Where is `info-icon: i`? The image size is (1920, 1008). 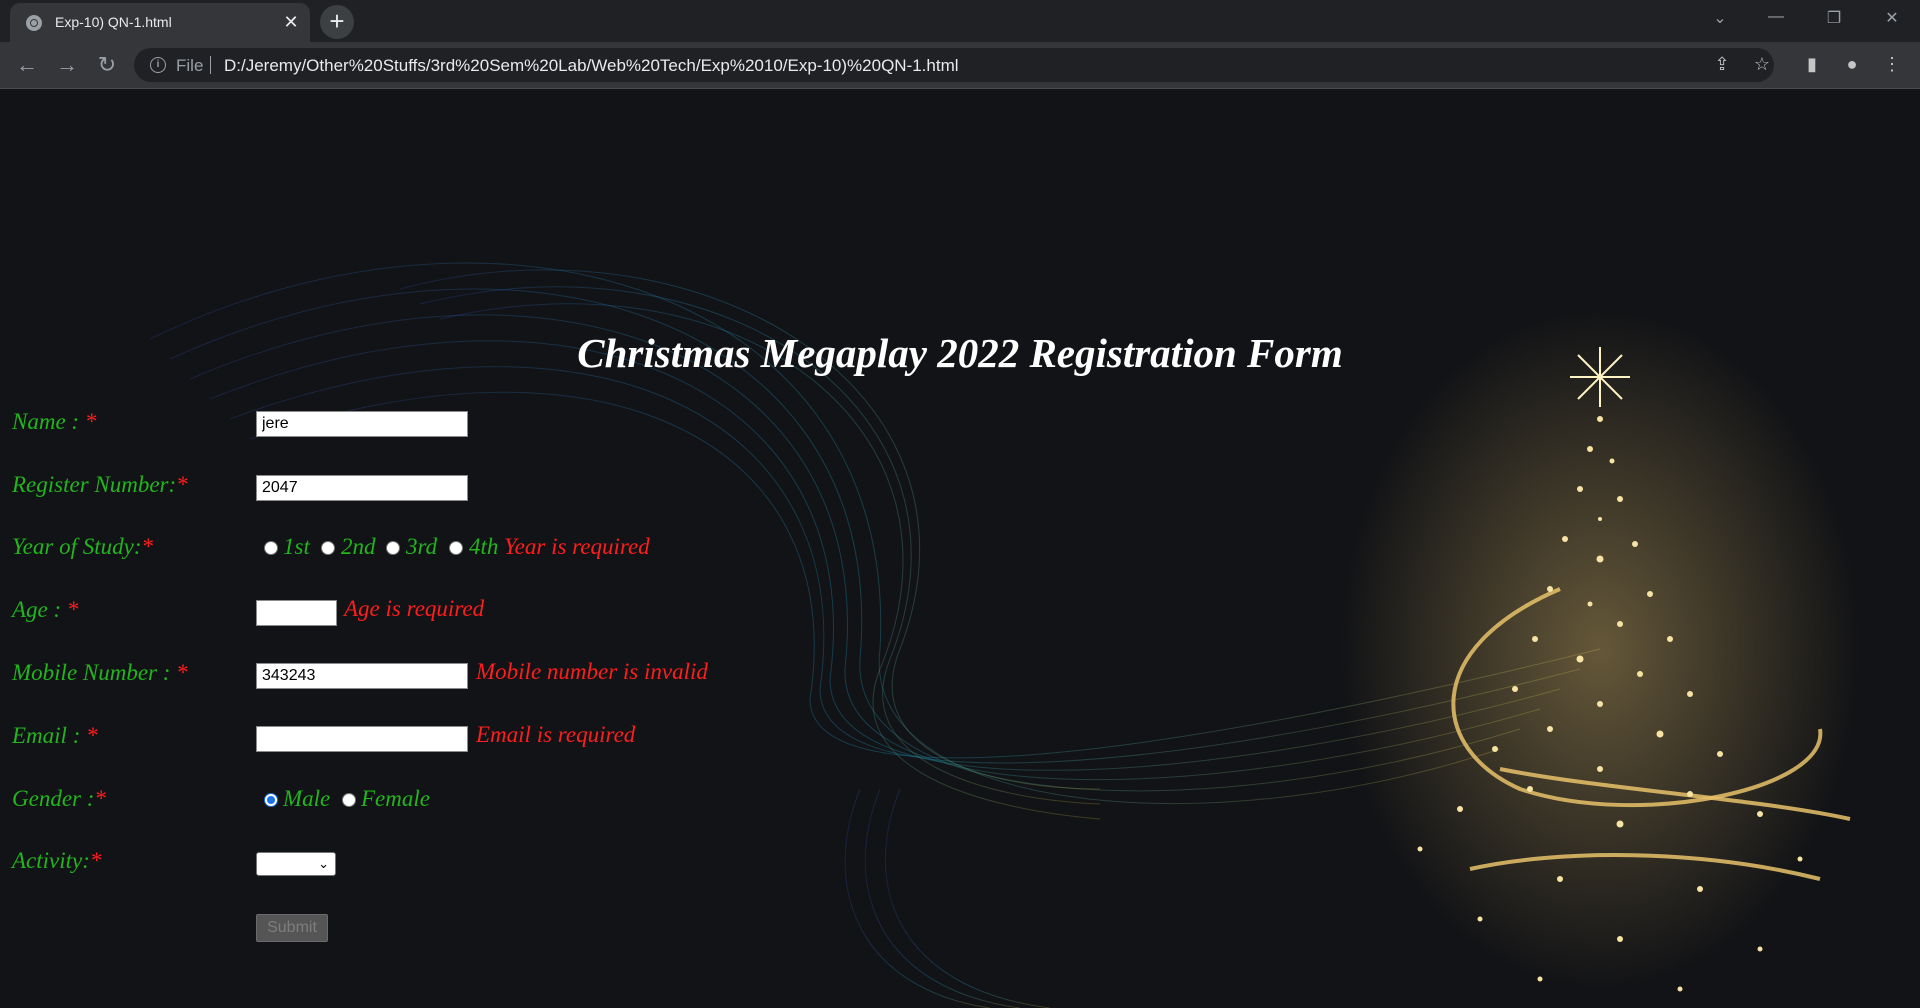
info-icon: i is located at coordinates (158, 65).